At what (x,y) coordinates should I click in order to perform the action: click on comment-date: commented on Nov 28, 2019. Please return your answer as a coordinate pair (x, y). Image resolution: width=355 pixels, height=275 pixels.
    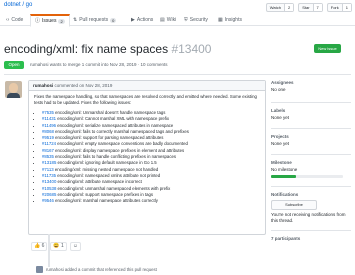
    Looking at the image, I should click on (83, 85).